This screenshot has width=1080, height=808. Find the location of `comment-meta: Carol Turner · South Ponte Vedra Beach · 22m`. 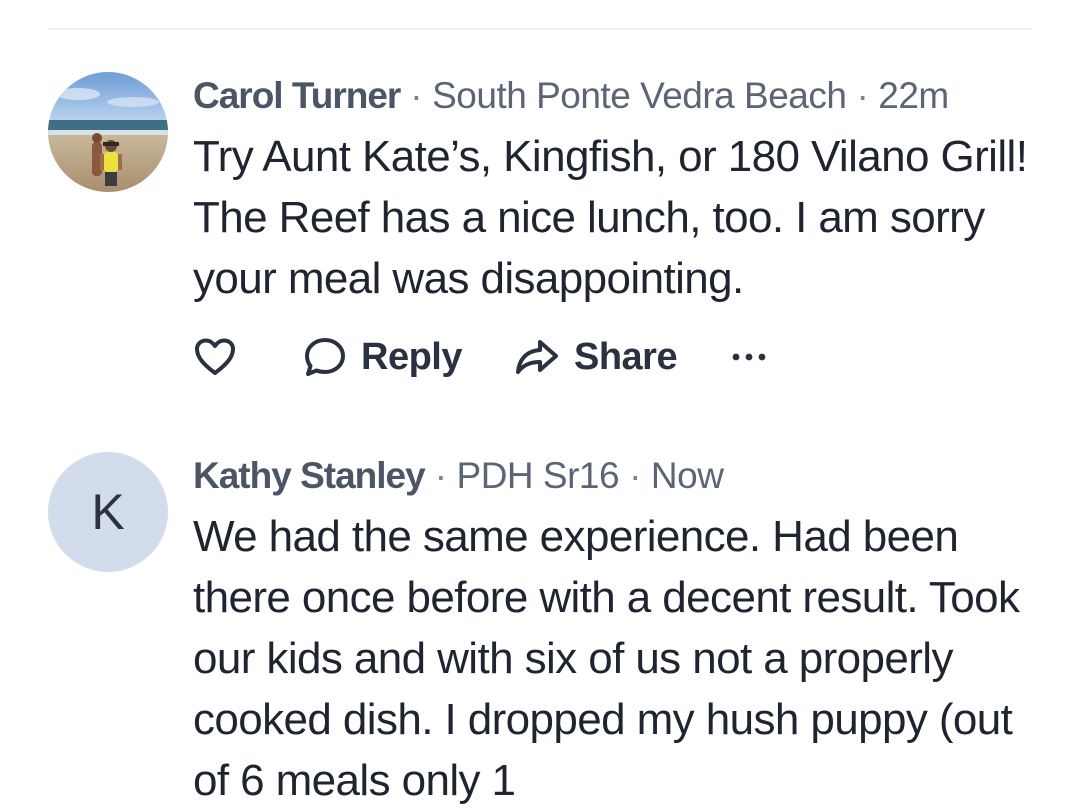

comment-meta: Carol Turner · South Ponte Vedra Beach · 22m is located at coordinates (615, 96).